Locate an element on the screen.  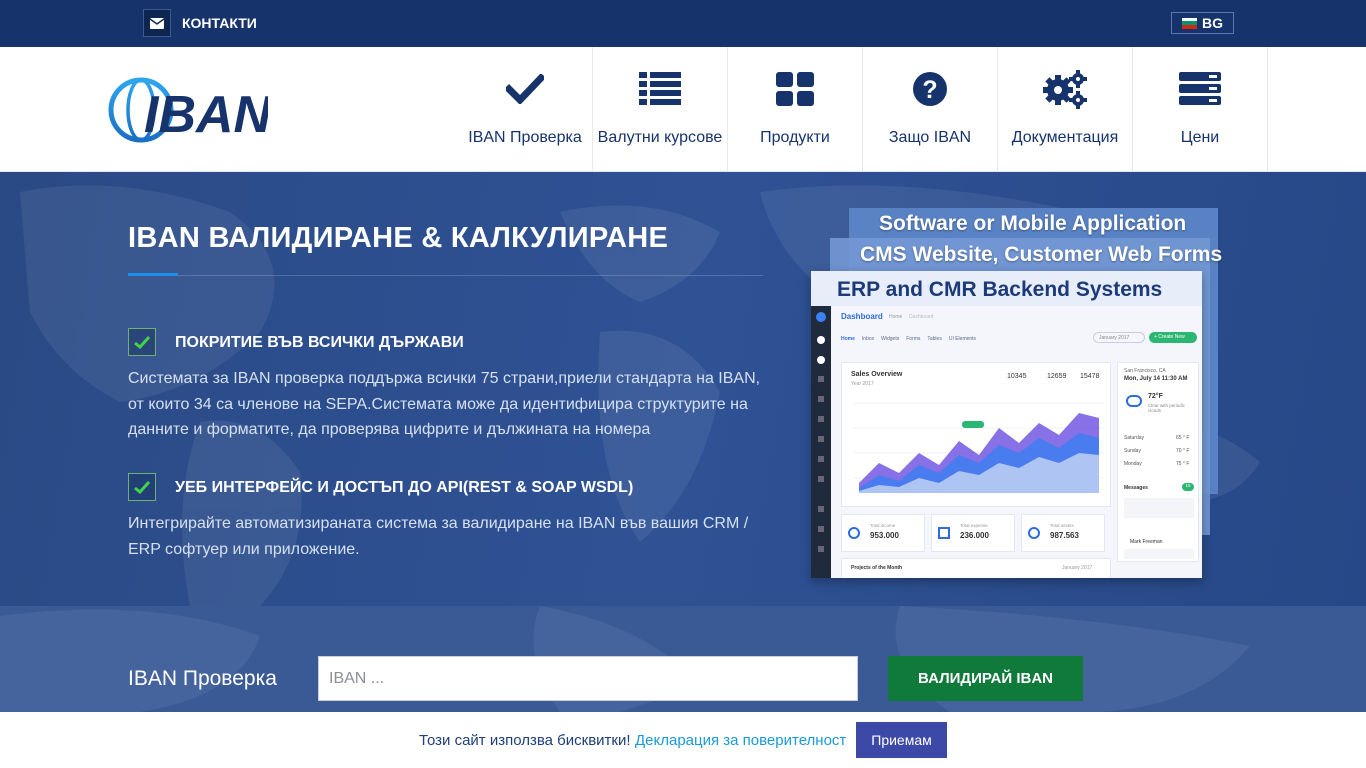
contacts-link: КОНТАКТИ is located at coordinates (200, 23).